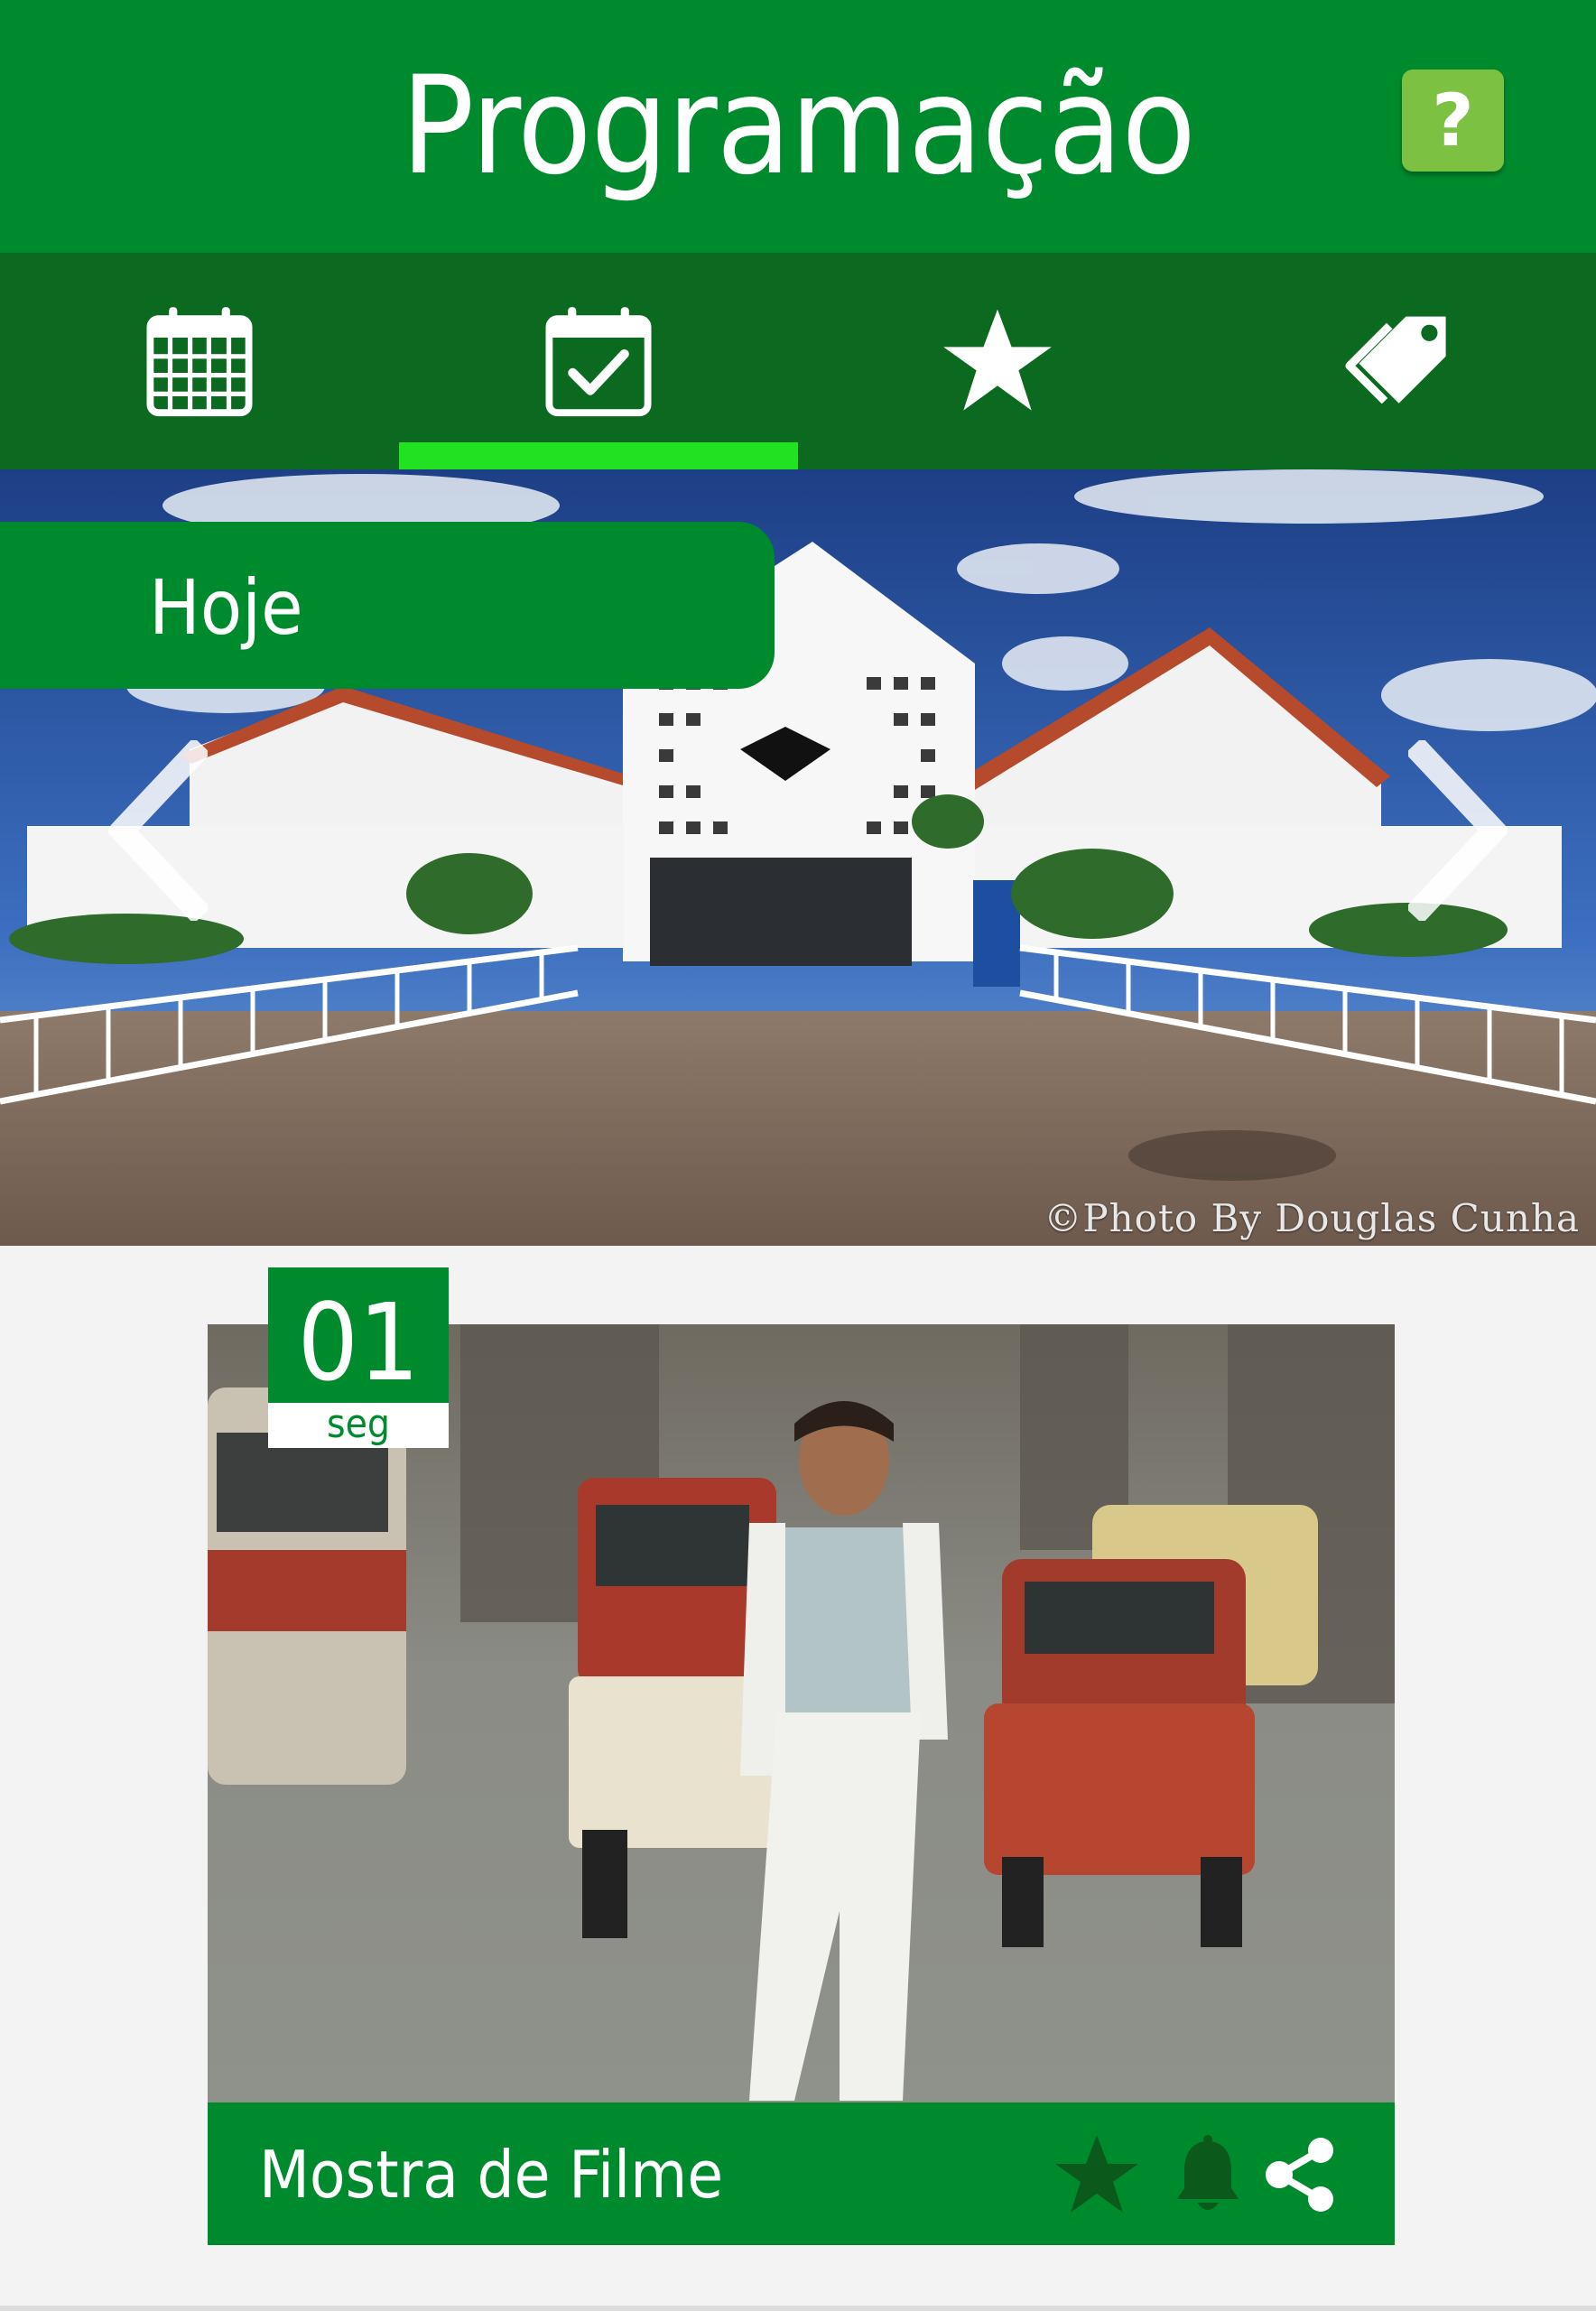 The image size is (1596, 2311). I want to click on calendar-check-icon, so click(598, 362).